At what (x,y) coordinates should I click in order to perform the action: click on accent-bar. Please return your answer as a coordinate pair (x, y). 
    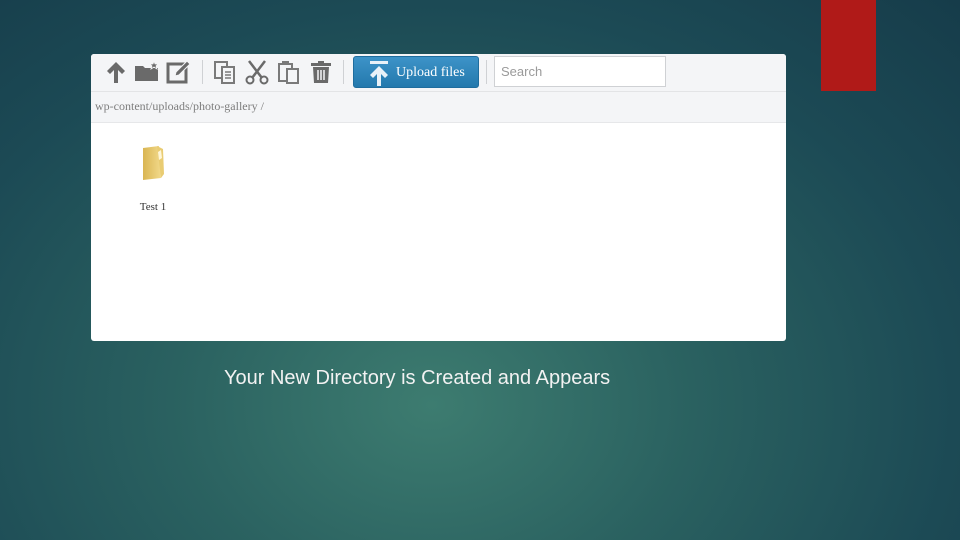
    Looking at the image, I should click on (848, 45).